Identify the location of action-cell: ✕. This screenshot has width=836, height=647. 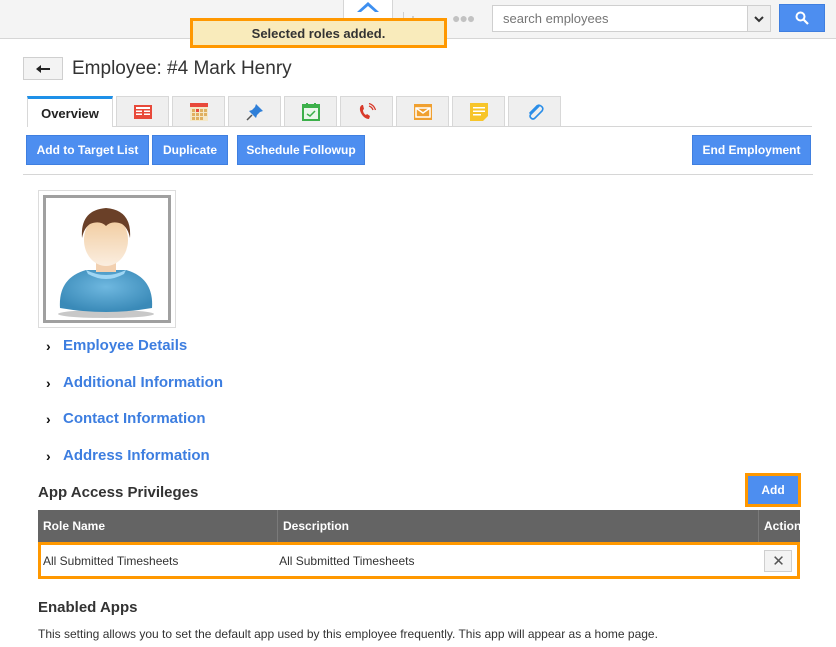
(776, 560).